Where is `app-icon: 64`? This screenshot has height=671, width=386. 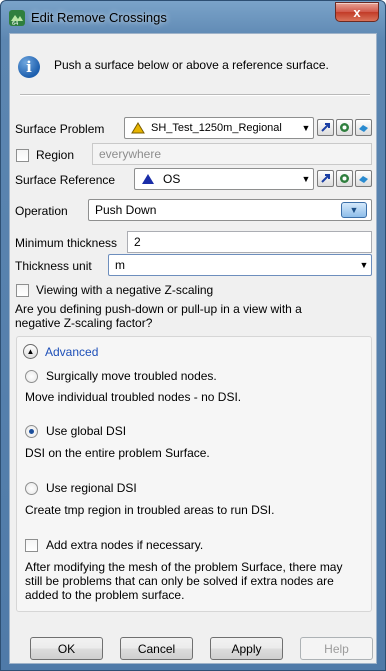 app-icon: 64 is located at coordinates (17, 18).